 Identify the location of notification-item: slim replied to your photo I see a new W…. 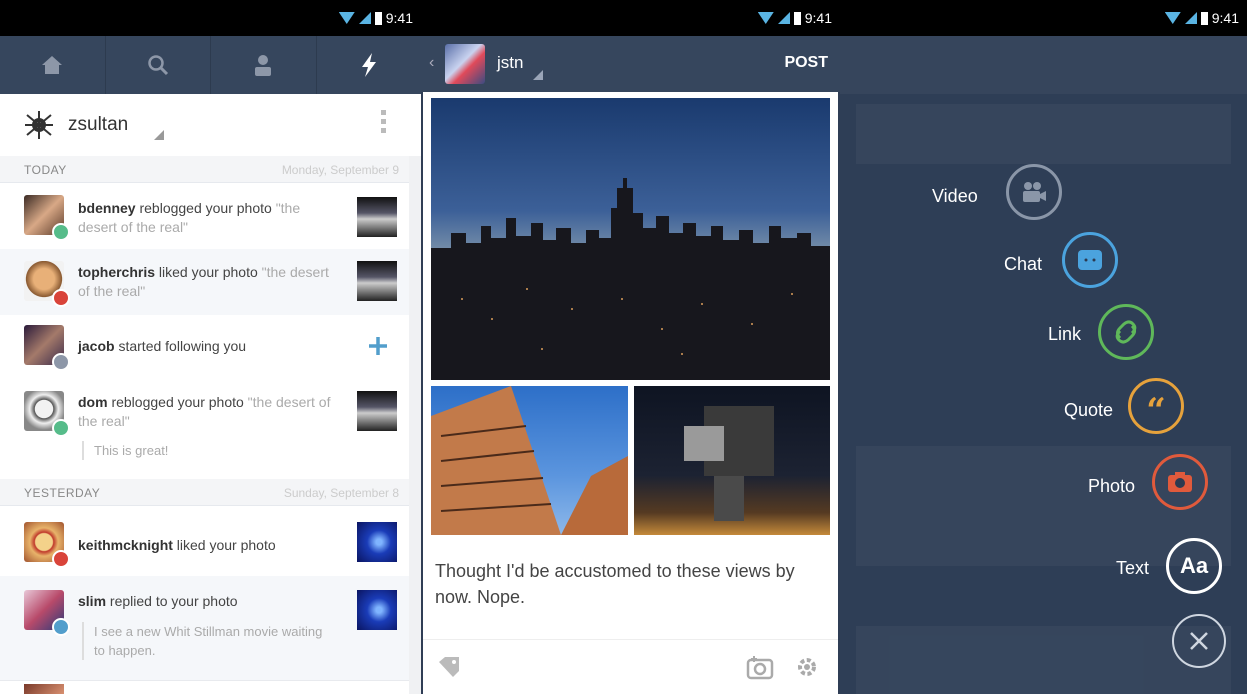
(204, 628).